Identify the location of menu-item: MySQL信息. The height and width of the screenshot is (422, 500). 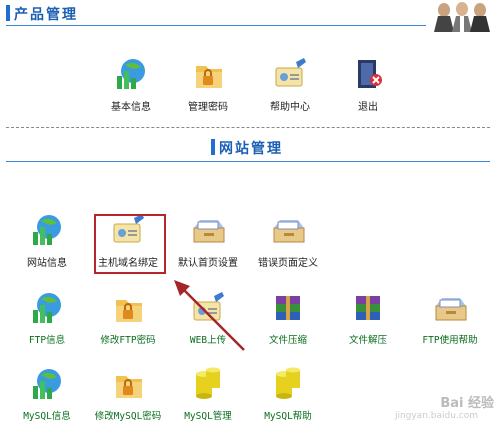
(47, 394).